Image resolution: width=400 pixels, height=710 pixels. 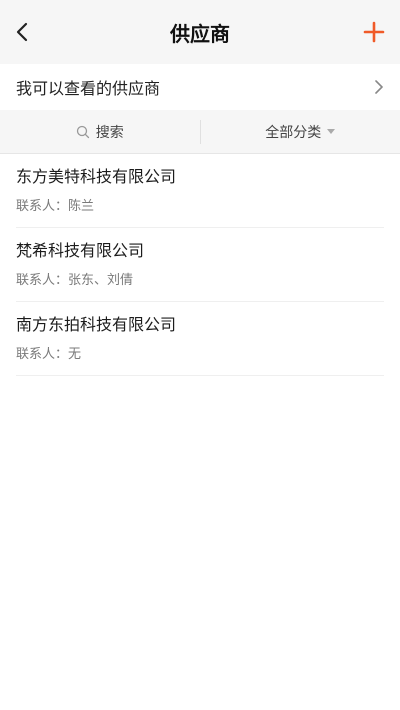 What do you see at coordinates (83, 132) in the screenshot?
I see `search-icon` at bounding box center [83, 132].